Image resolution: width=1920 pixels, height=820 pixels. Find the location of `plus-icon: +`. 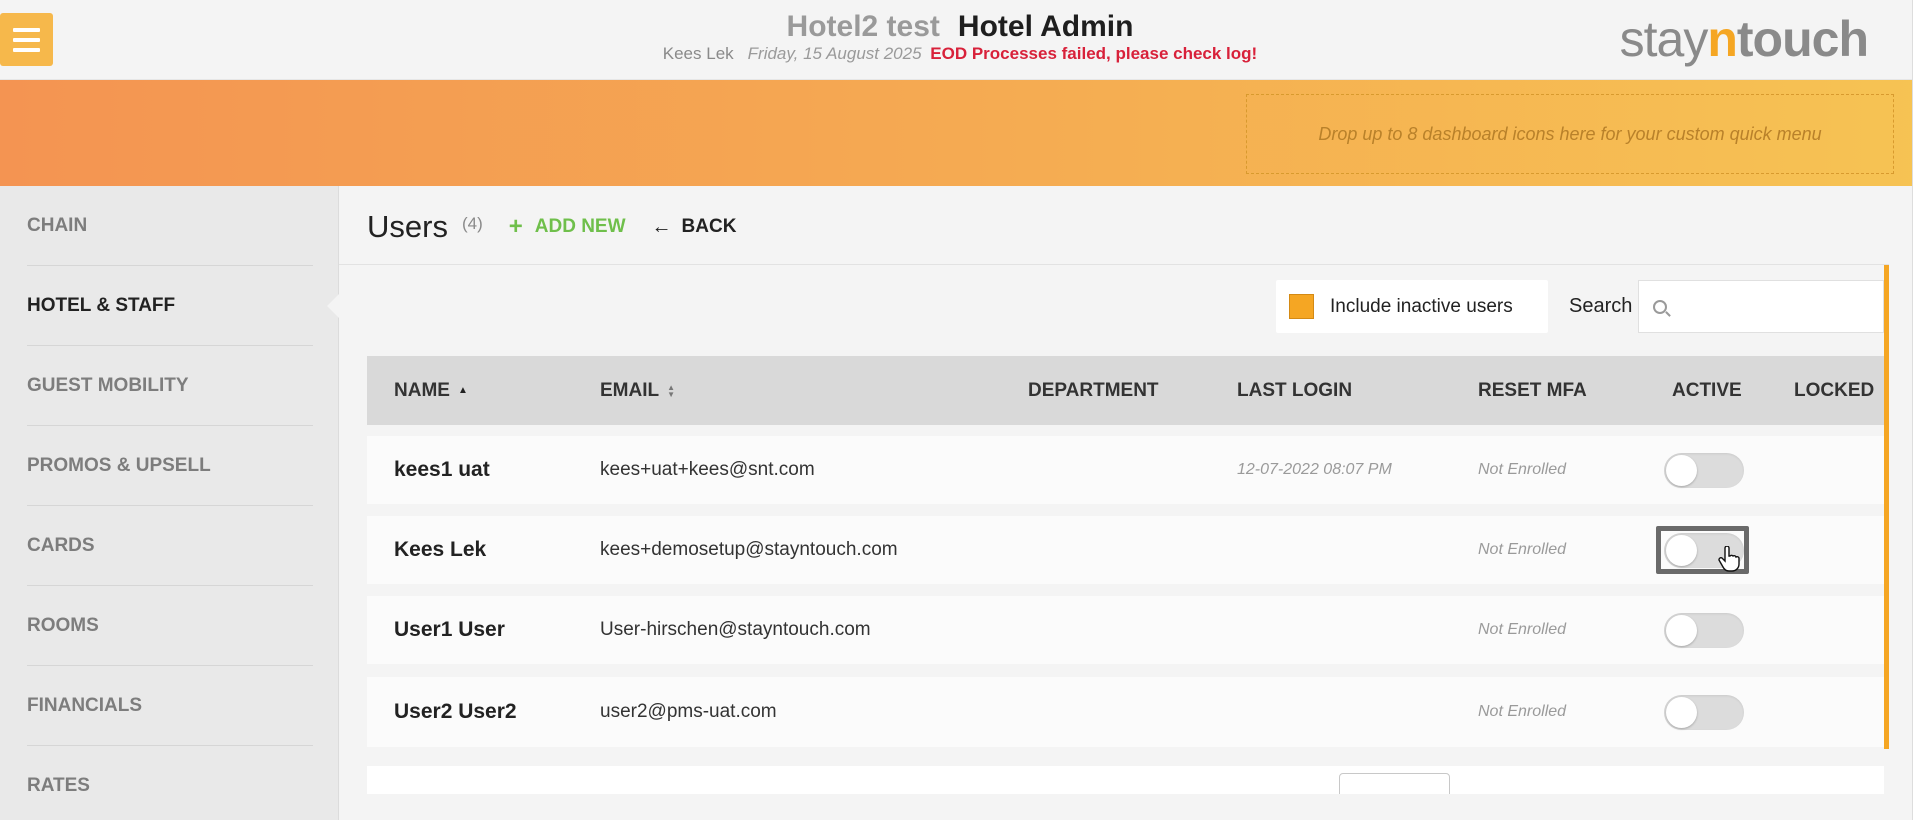

plus-icon: + is located at coordinates (515, 226).